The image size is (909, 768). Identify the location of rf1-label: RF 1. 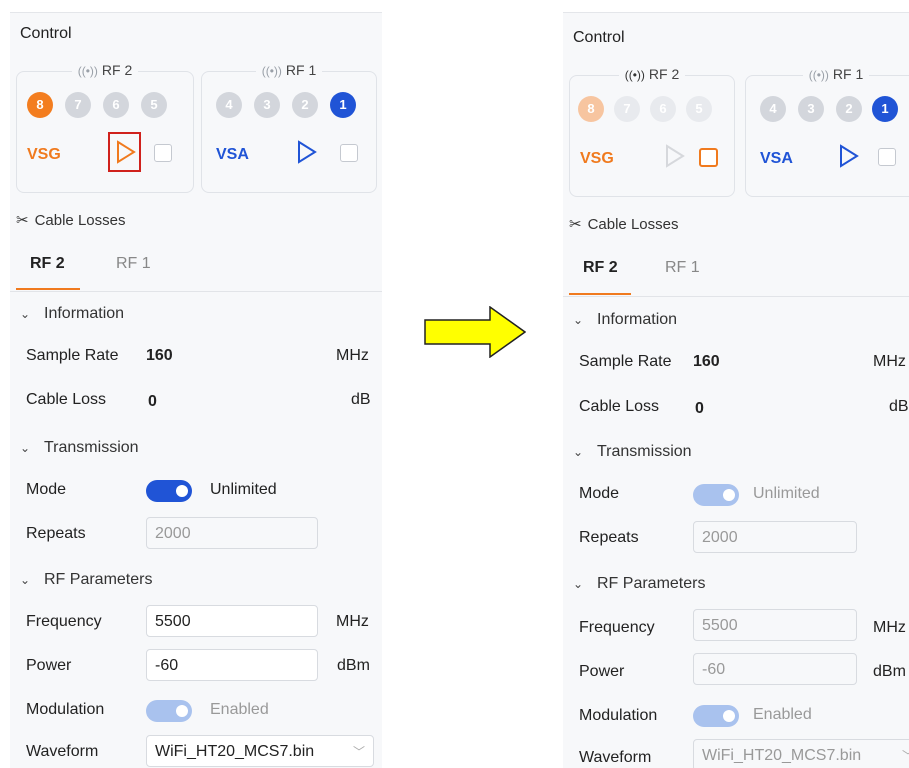
(848, 74).